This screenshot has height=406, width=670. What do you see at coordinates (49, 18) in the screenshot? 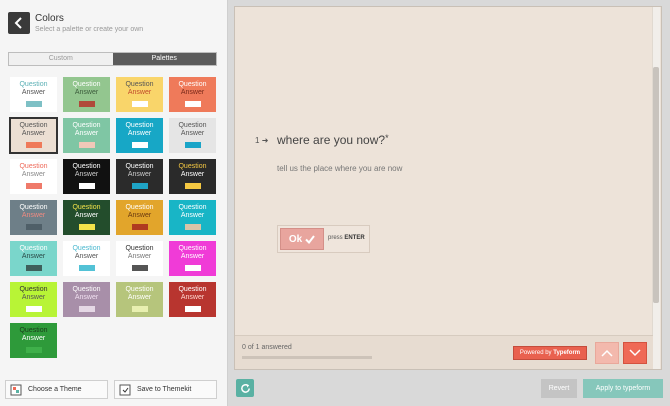
I see `panel-title: Colors` at bounding box center [49, 18].